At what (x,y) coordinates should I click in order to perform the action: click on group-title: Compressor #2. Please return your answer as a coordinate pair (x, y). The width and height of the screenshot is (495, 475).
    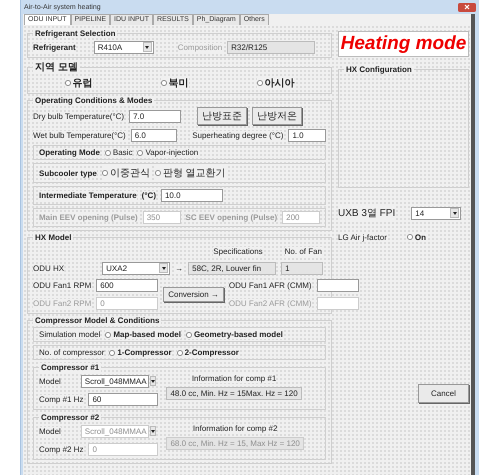
    Looking at the image, I should click on (70, 417).